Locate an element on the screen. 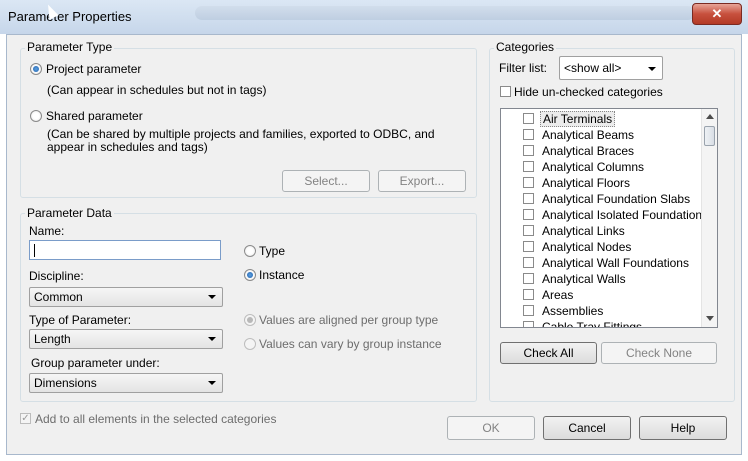  category-item: Analytical Braces is located at coordinates (613, 151).